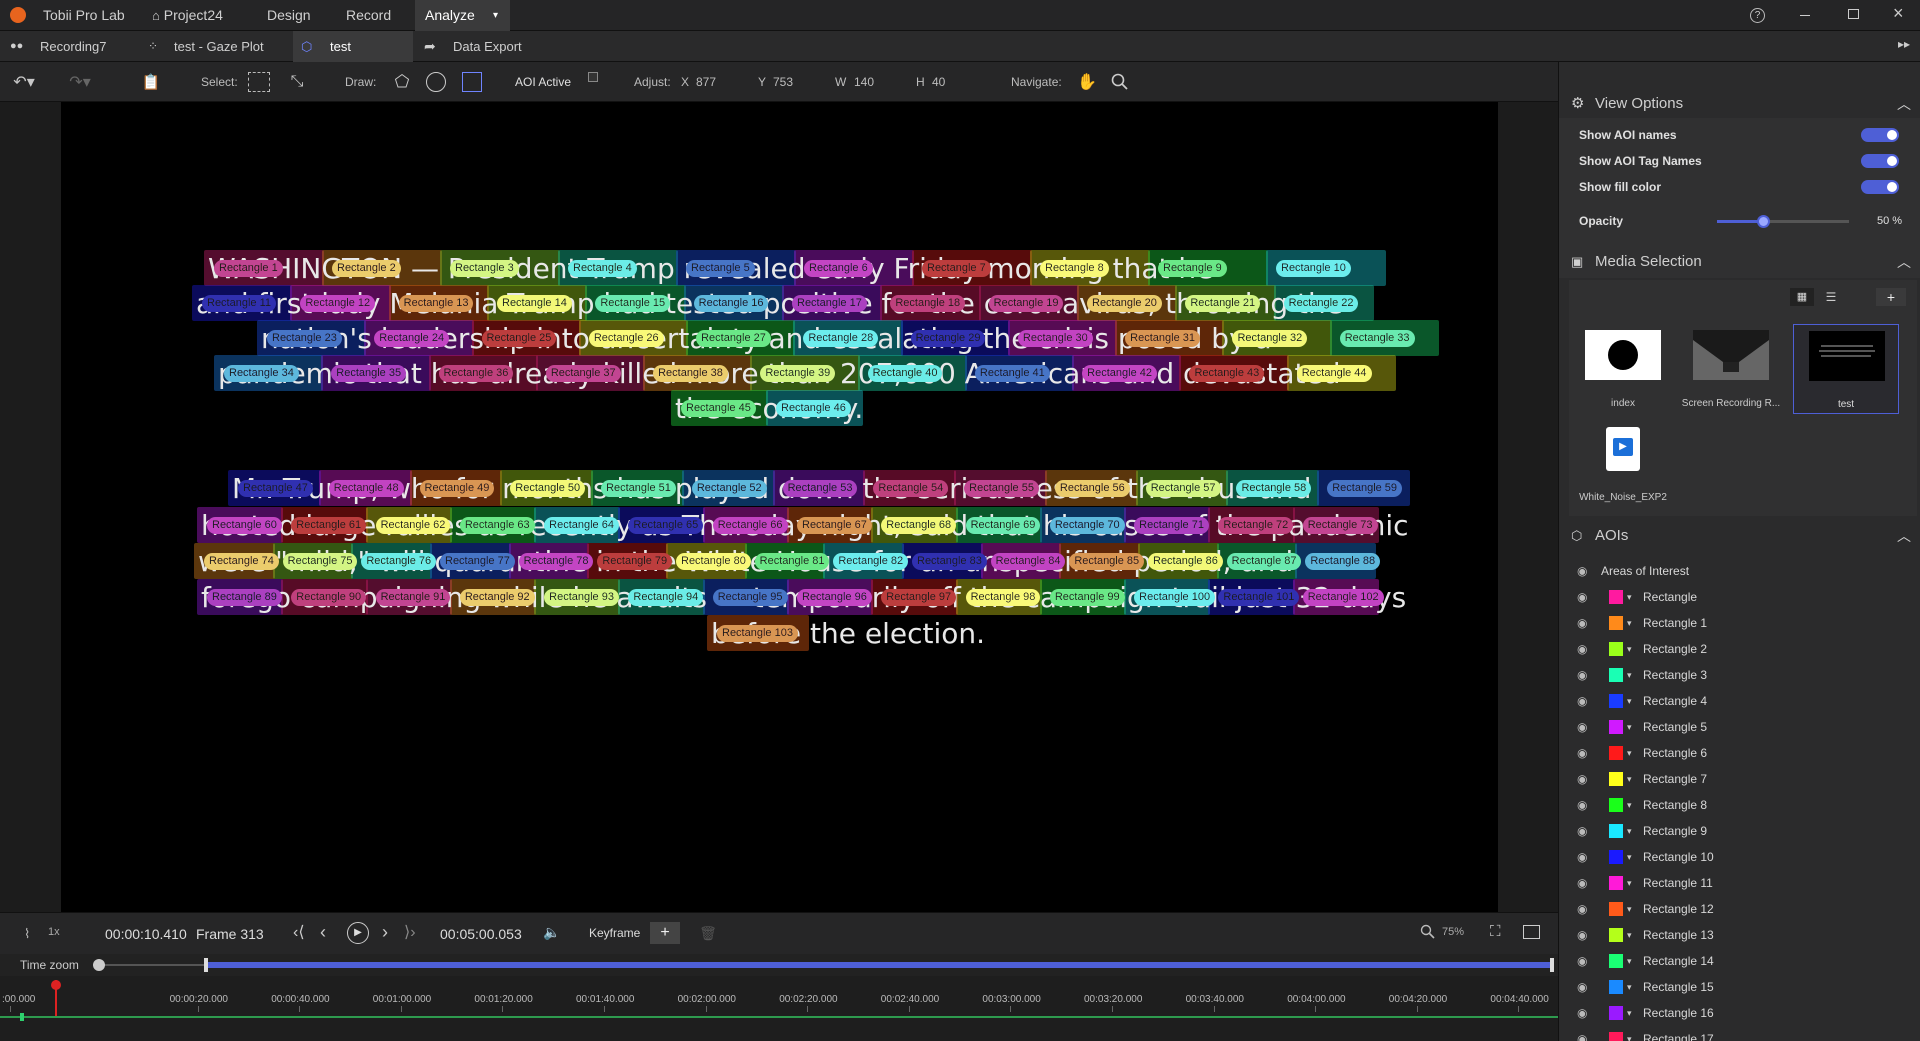 The height and width of the screenshot is (1041, 1920). I want to click on aoi-list-item: ◉ ▾ Rectangle, so click(1739, 597).